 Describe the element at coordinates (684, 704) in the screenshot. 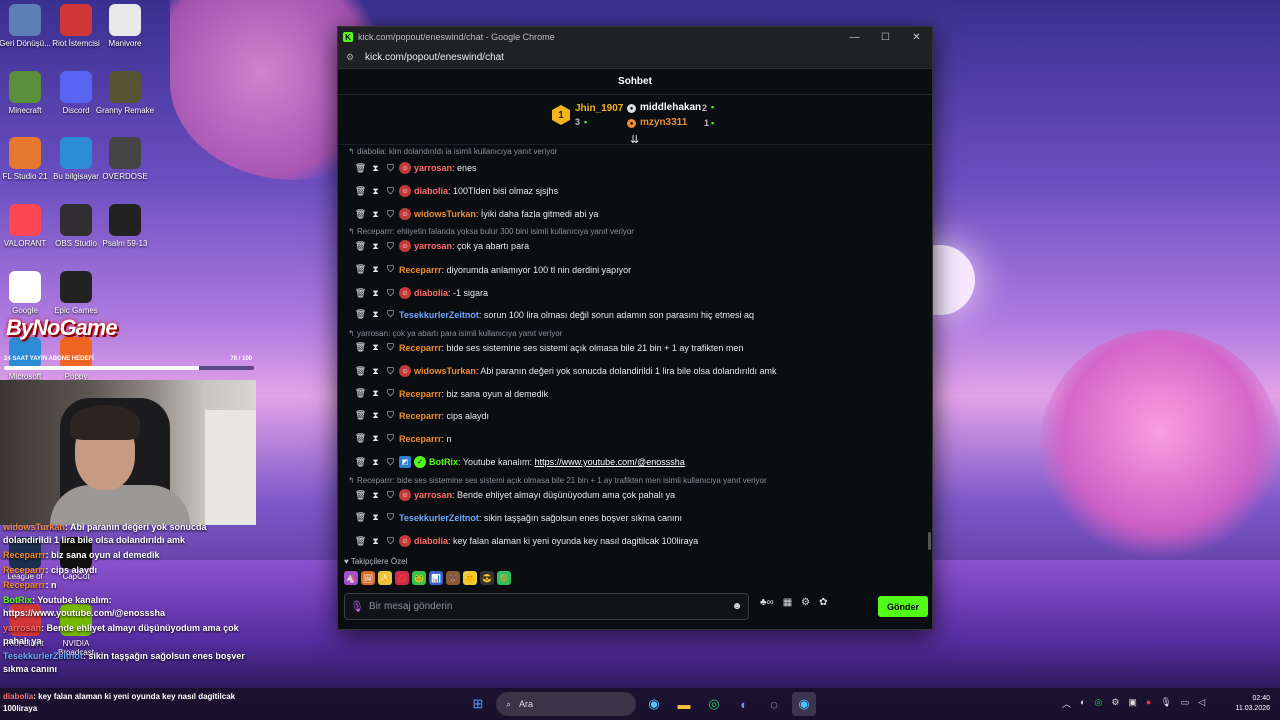

I see `file-explorer-icon: ▬` at that location.